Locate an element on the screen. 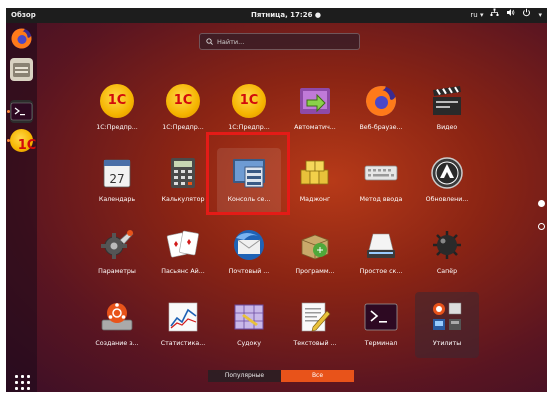 The image size is (547, 395). dock-files is located at coordinates (21, 69).